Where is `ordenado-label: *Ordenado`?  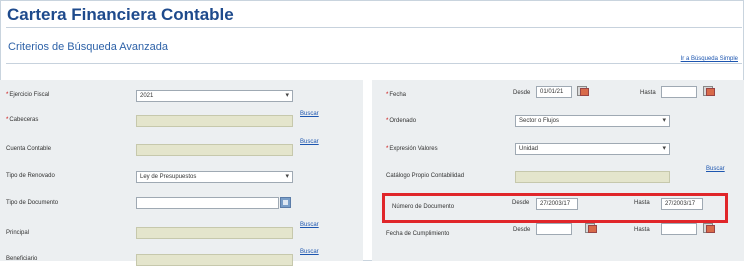
ordenado-label: *Ordenado is located at coordinates (401, 121).